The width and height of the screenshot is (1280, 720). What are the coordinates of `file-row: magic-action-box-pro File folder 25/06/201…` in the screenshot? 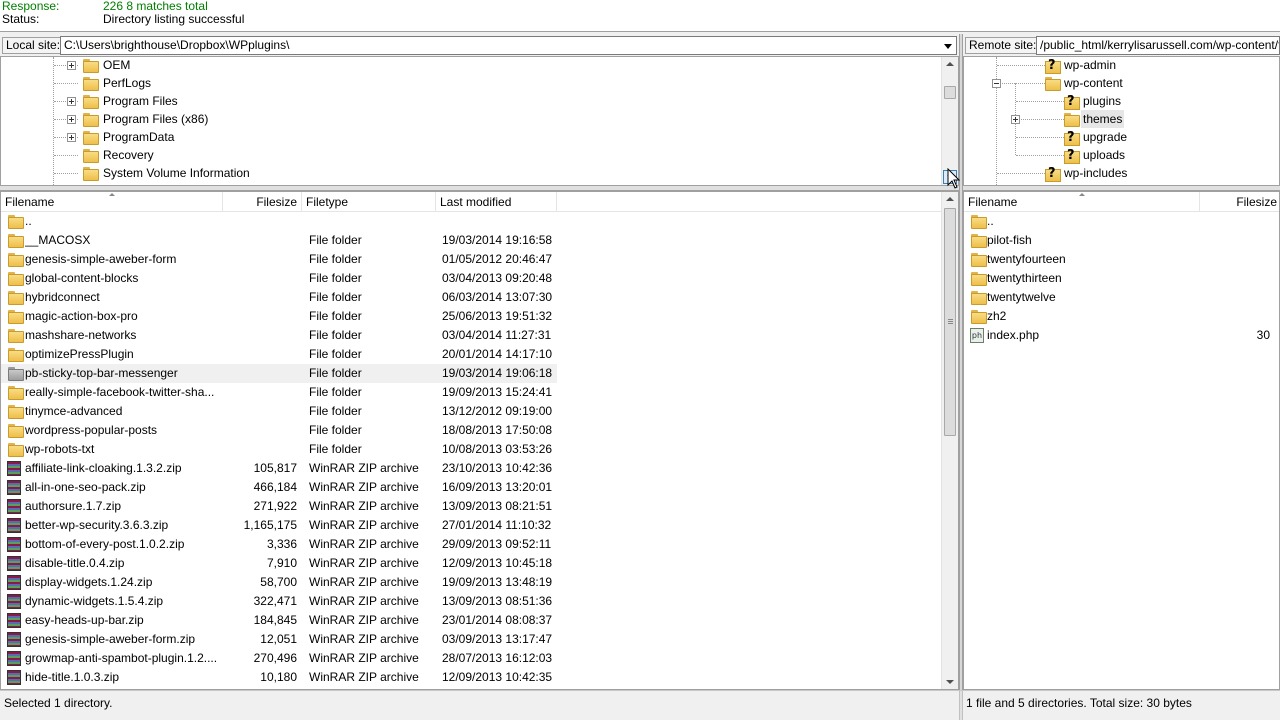 It's located at (470, 316).